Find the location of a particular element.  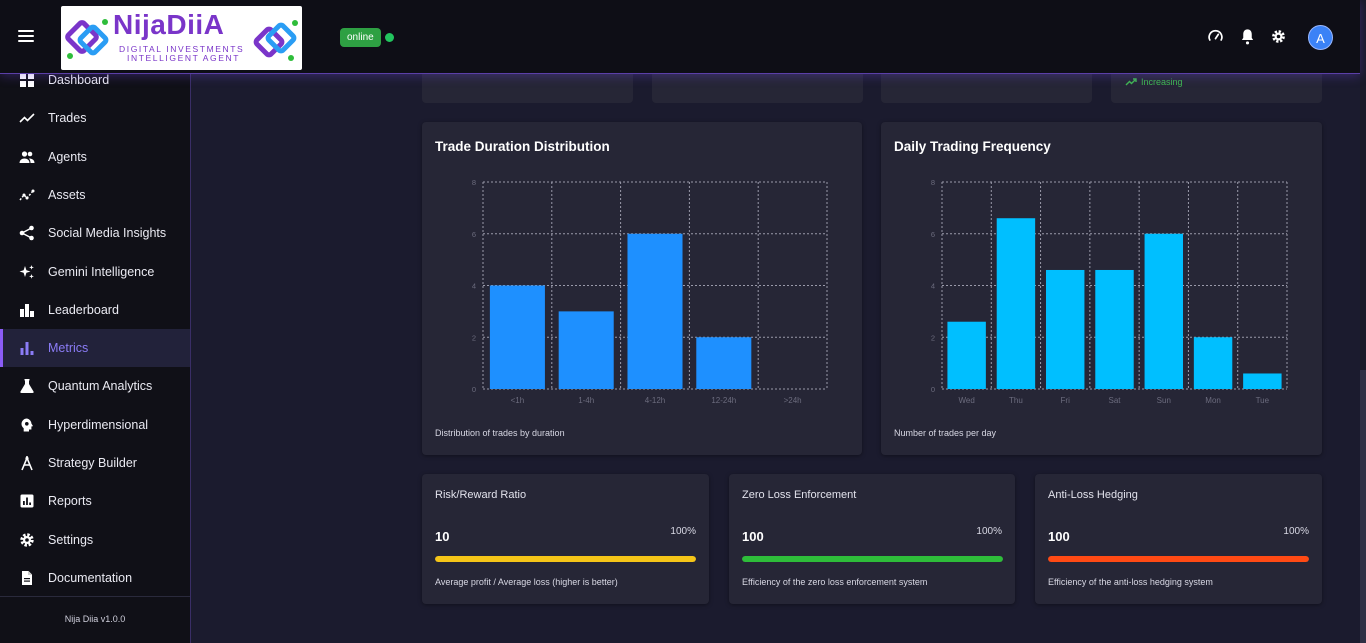

sidebar-item-strategy-builder: Strategy Builder is located at coordinates (95, 463).